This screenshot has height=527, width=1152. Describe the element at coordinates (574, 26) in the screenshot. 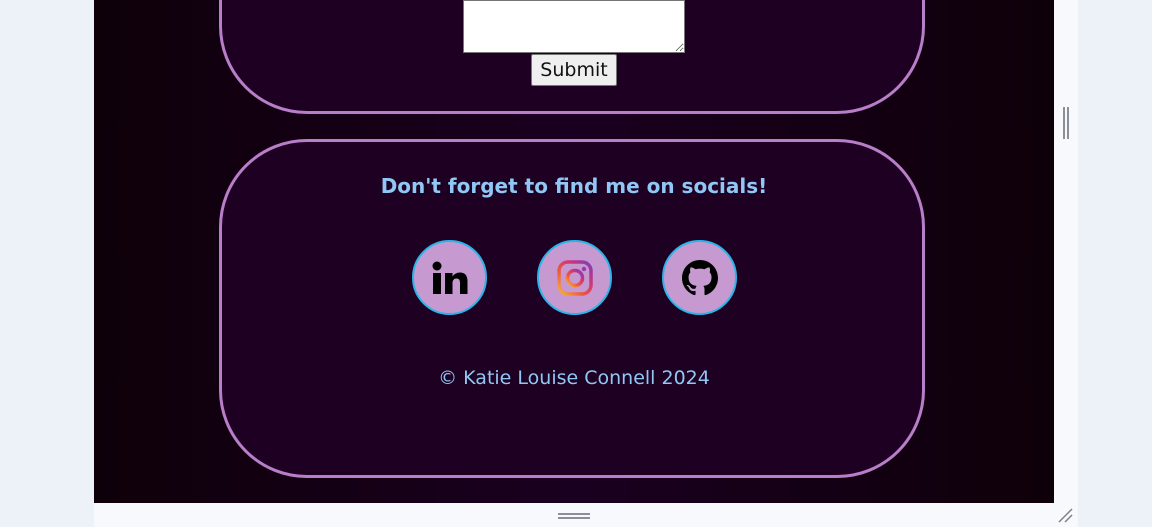

I see `message-textarea` at that location.